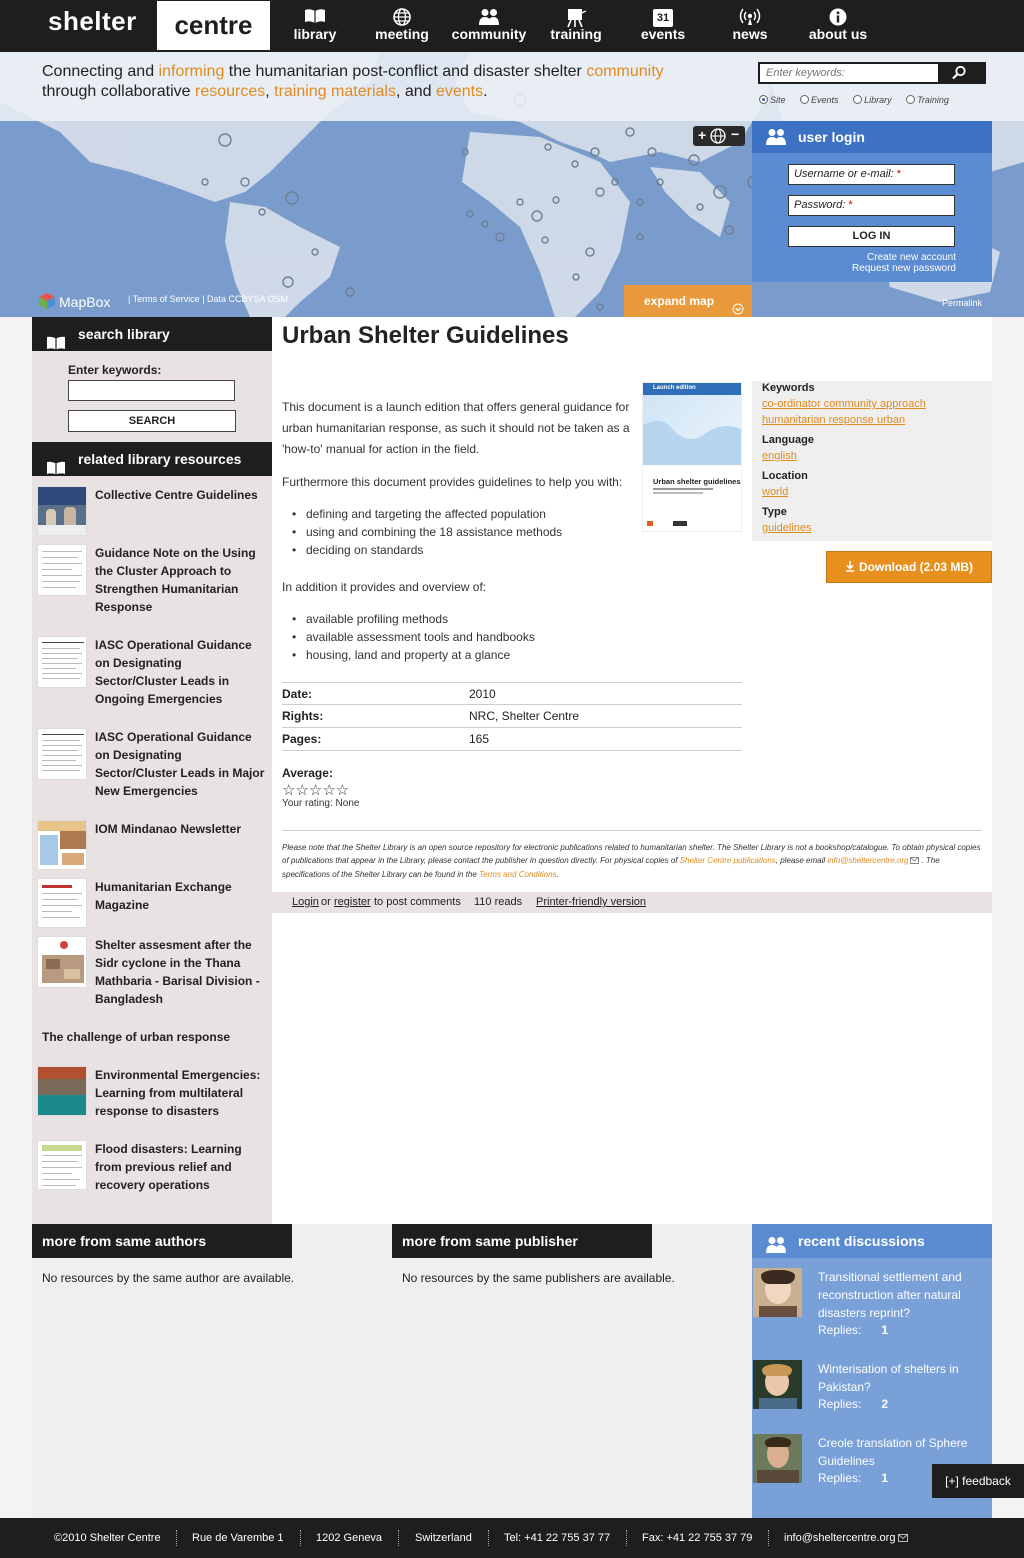 This screenshot has width=1024, height=1558. I want to click on scope-training: Training, so click(930, 100).